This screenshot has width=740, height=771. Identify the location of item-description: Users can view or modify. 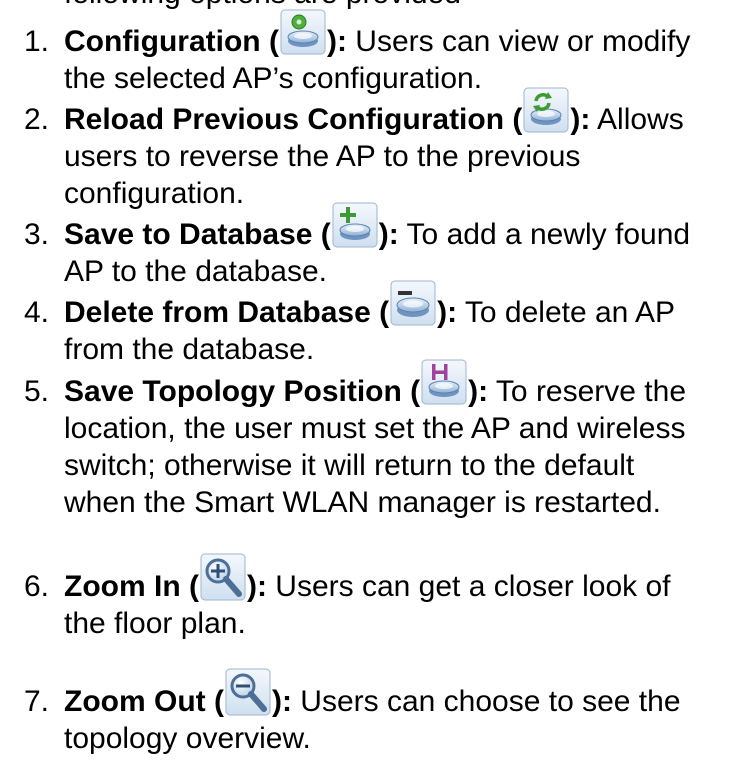
(518, 41).